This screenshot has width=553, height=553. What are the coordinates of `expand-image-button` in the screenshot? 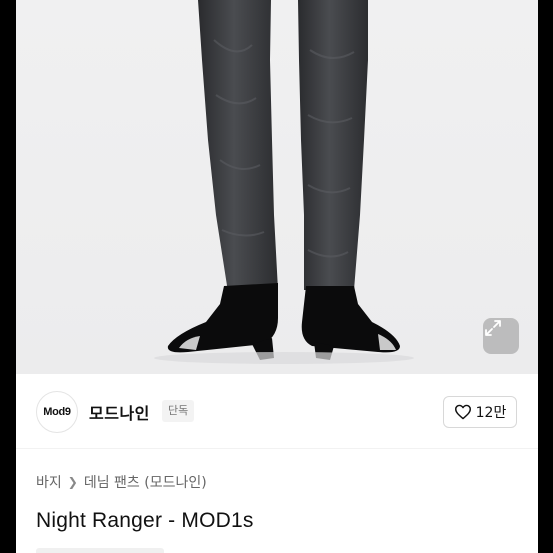 It's located at (501, 336).